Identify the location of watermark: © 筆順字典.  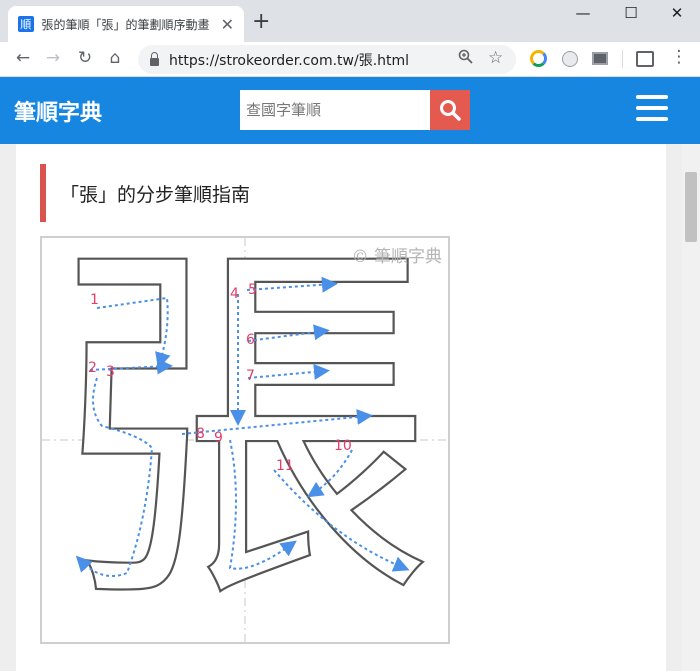
(396, 257).